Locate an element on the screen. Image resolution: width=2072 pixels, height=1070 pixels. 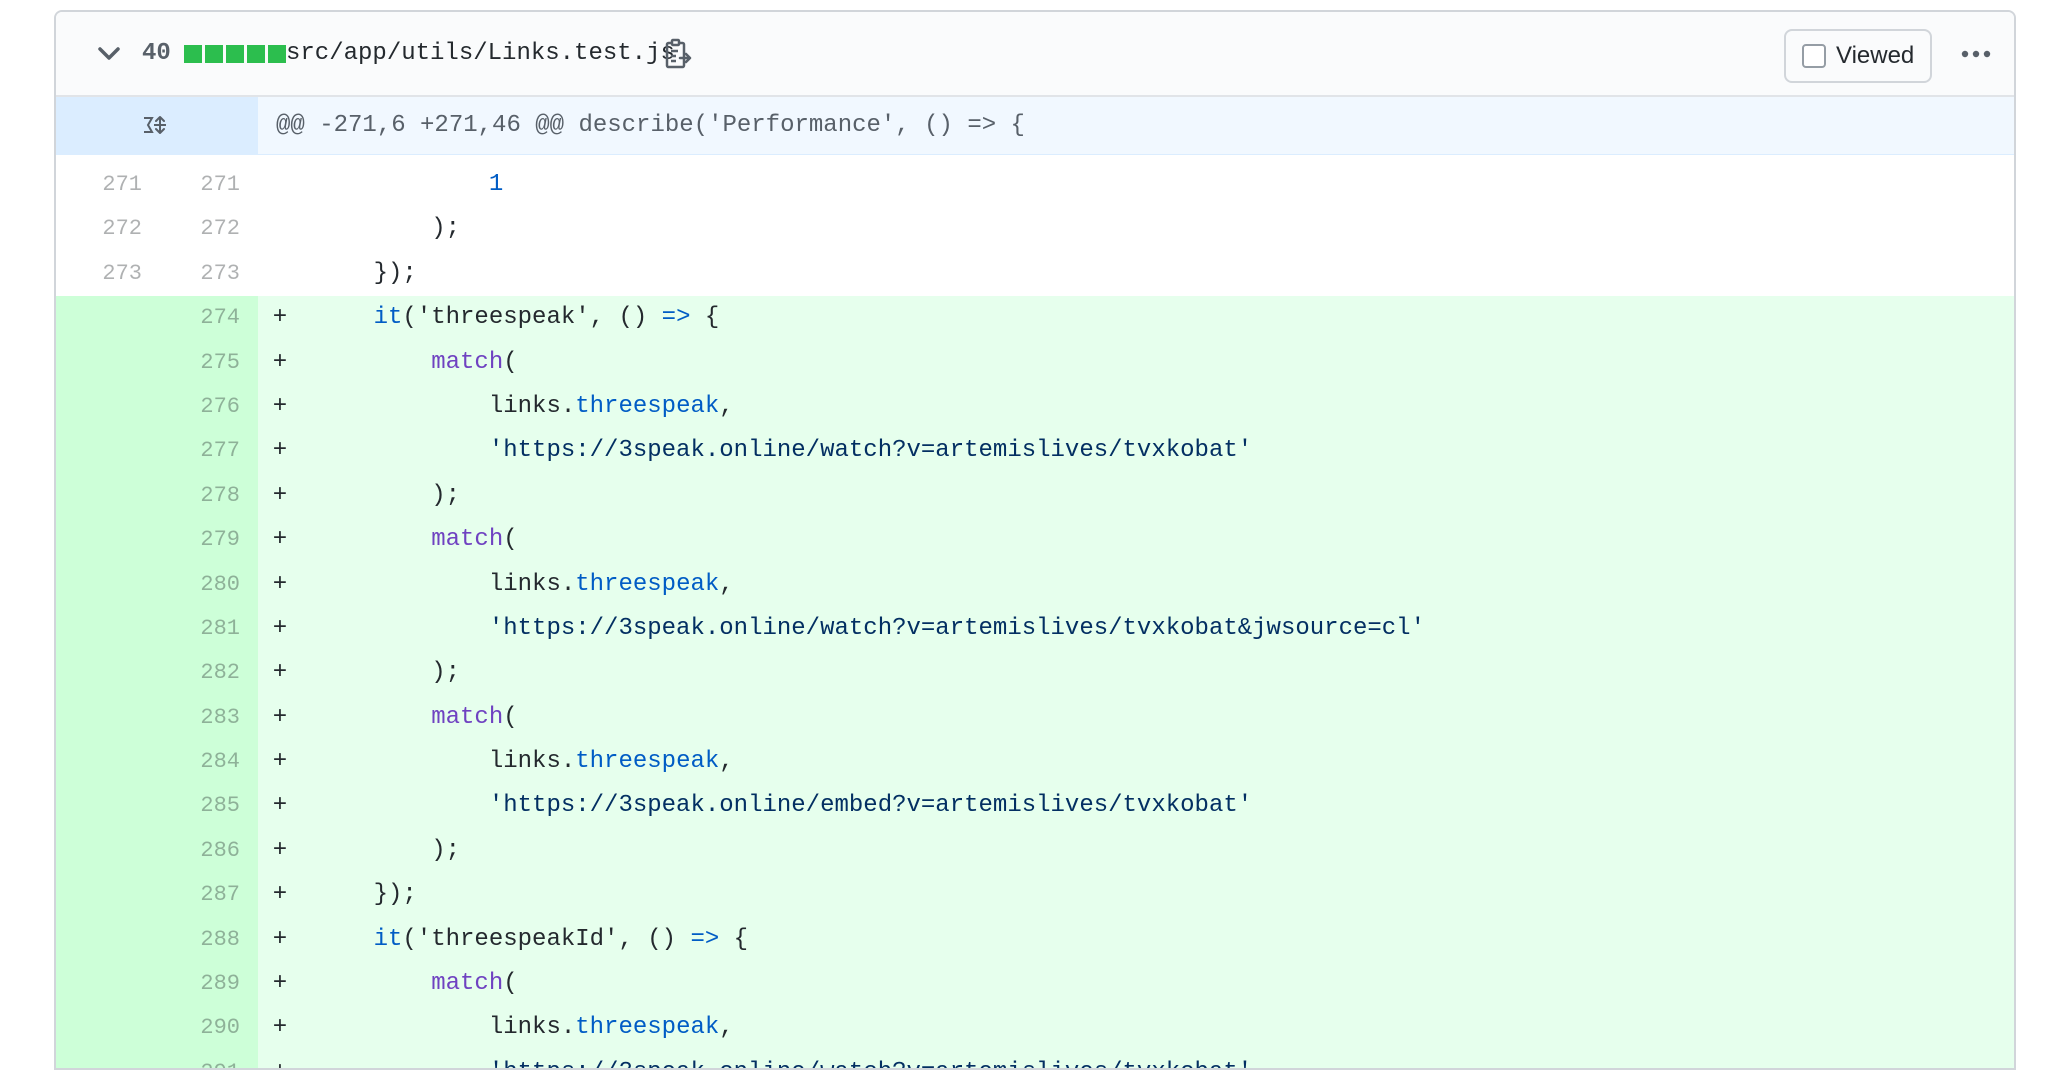
new-line-number: 279 is located at coordinates (200, 540).